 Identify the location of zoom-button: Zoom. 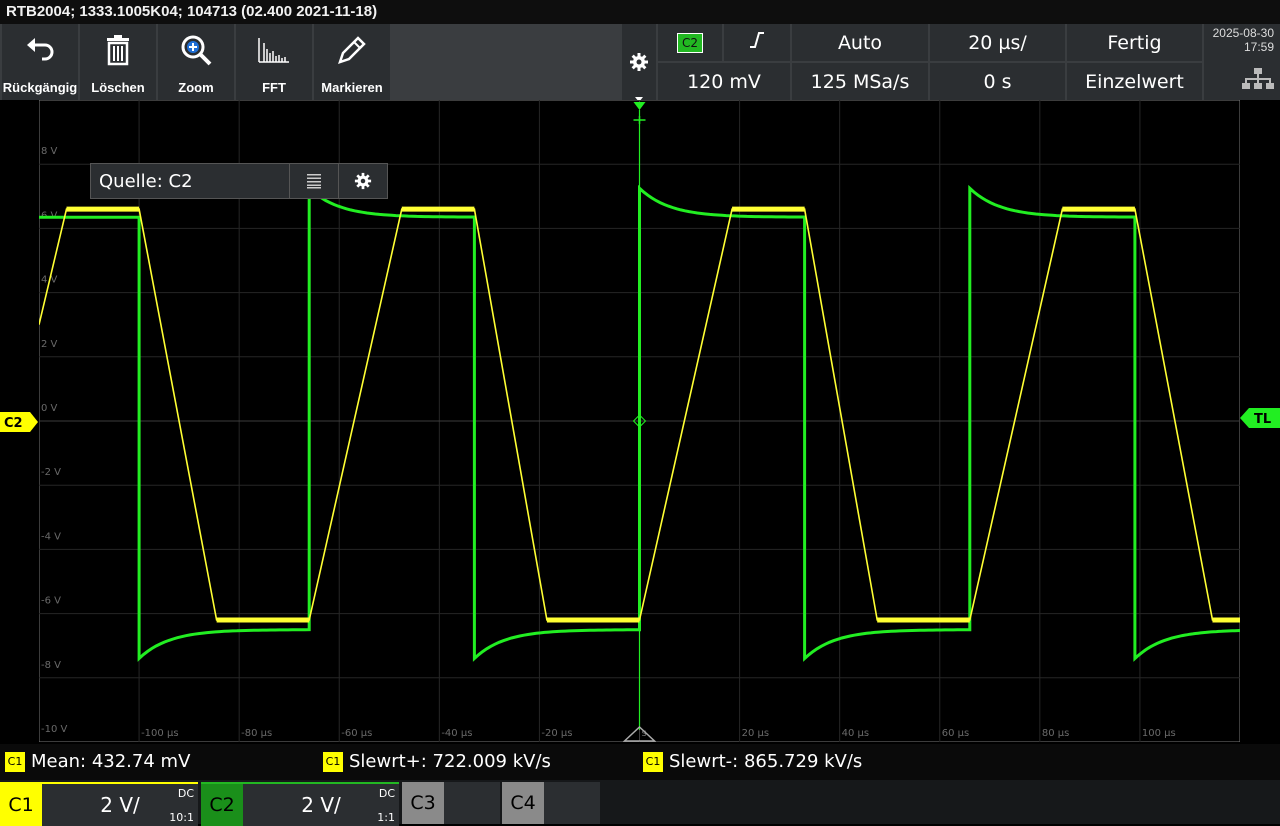
(196, 62).